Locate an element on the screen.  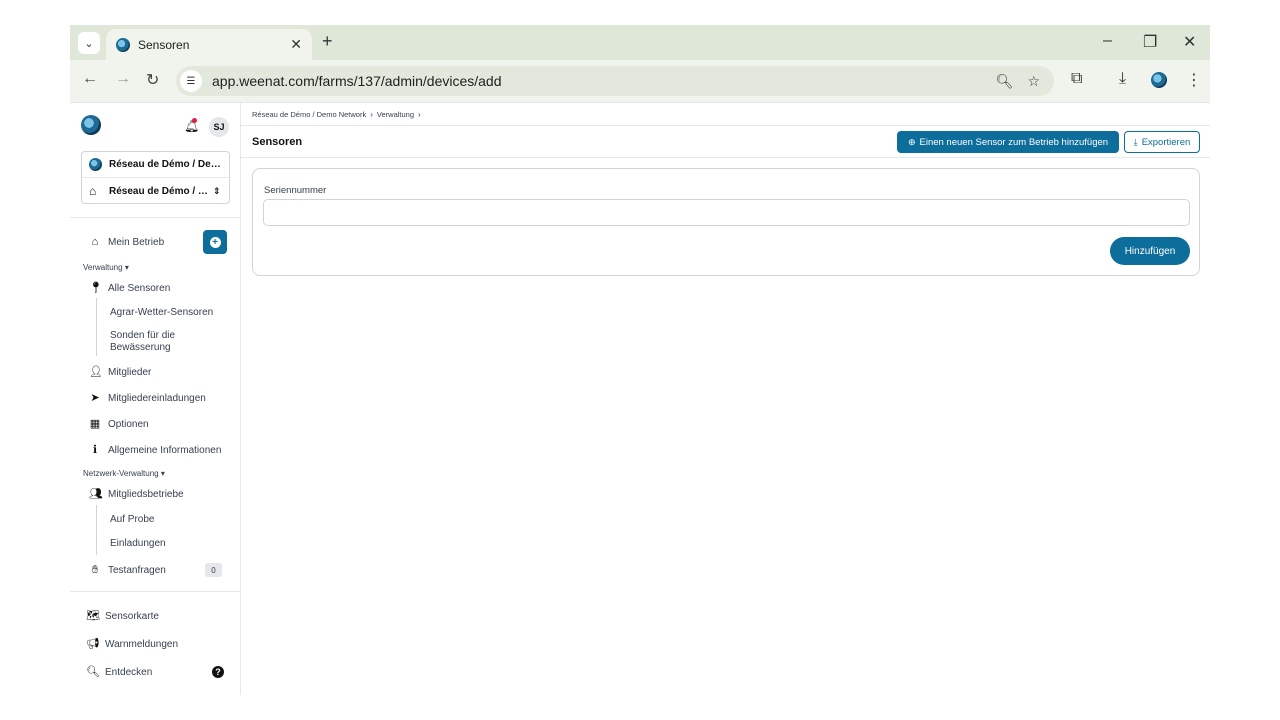
sidebar-item-all-sensors: 📍︎ Alle Sensoren is located at coordinates (155, 288).